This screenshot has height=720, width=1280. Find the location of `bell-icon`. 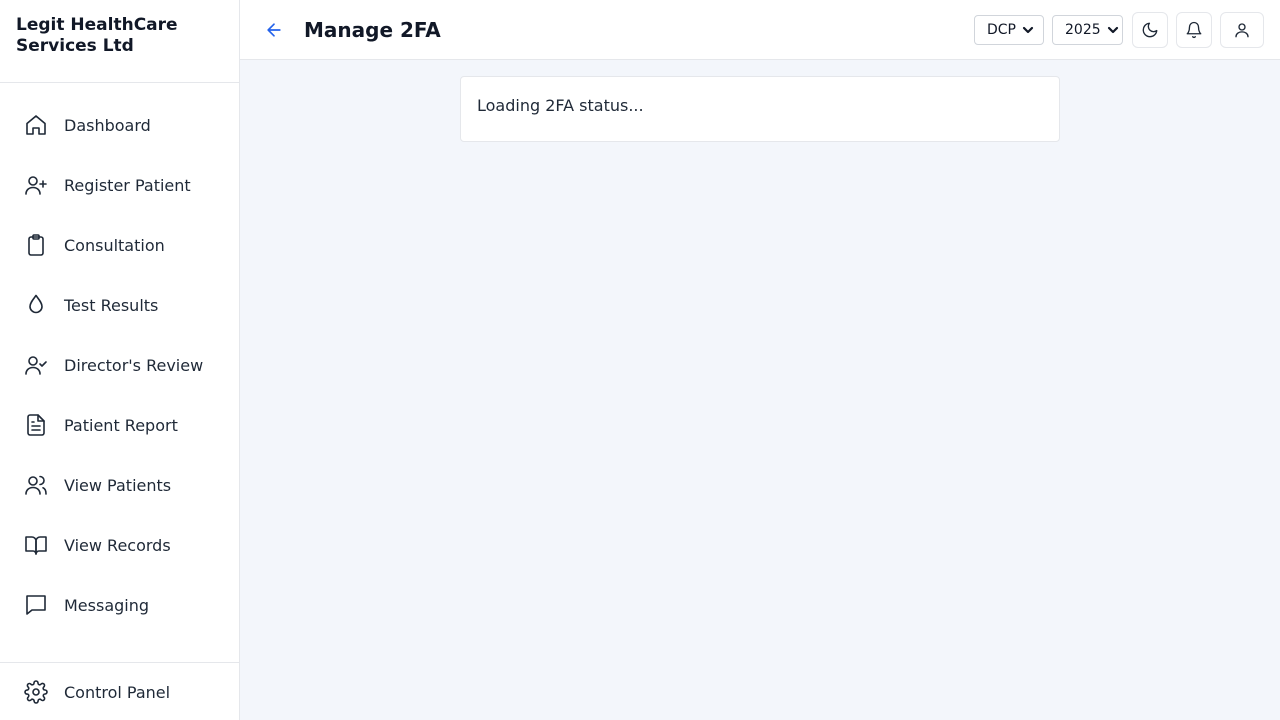

bell-icon is located at coordinates (1194, 30).